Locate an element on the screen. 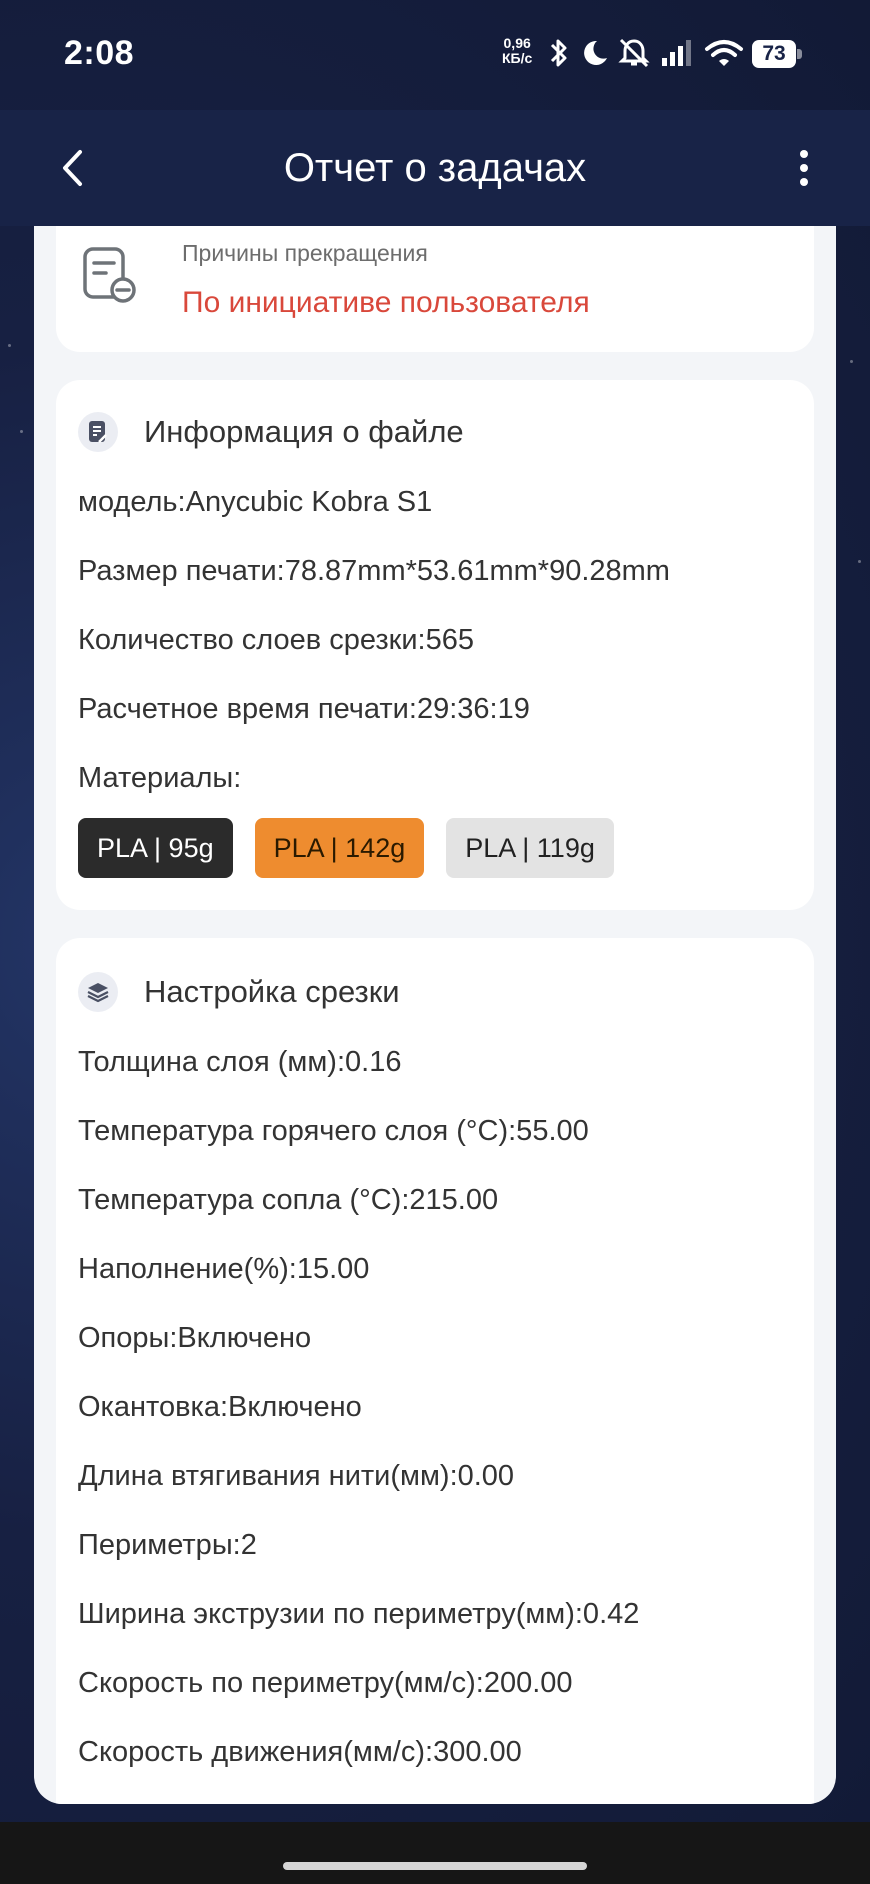 Image resolution: width=870 pixels, height=1884 pixels. slice-settings-header: Настройка срезки is located at coordinates (239, 992).